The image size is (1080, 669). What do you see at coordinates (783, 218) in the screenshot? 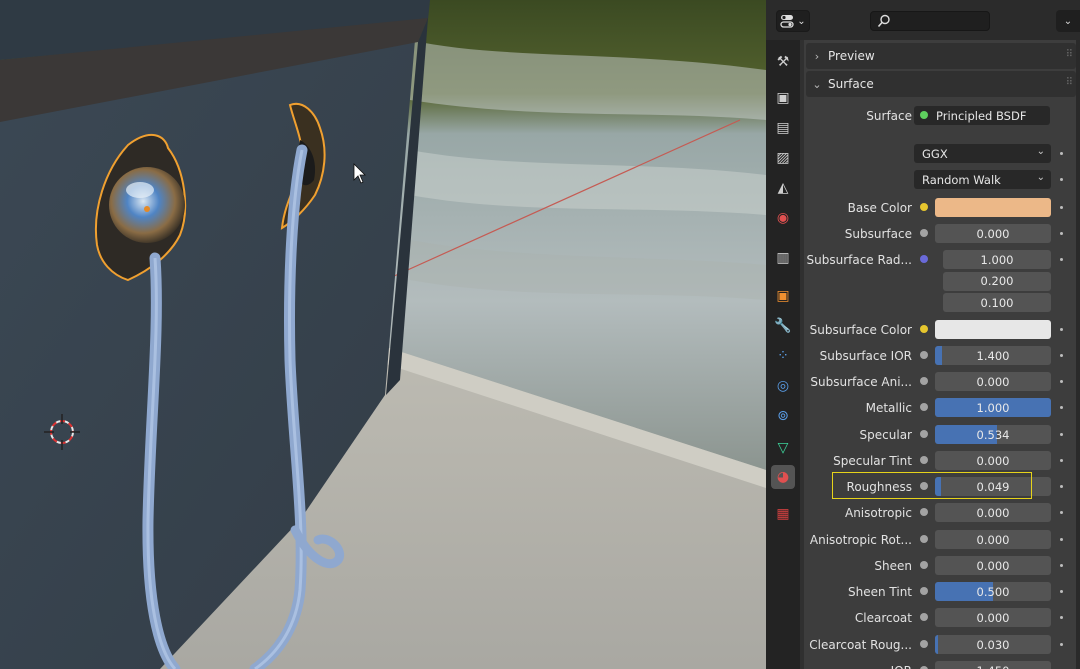
I see `world-tab: ◉` at bounding box center [783, 218].